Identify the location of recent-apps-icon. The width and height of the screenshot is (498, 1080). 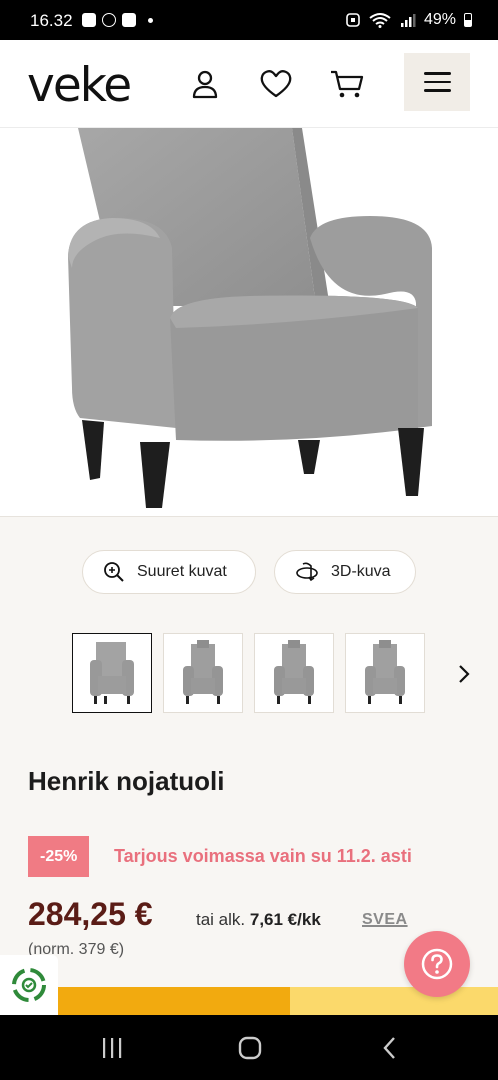
(112, 1048).